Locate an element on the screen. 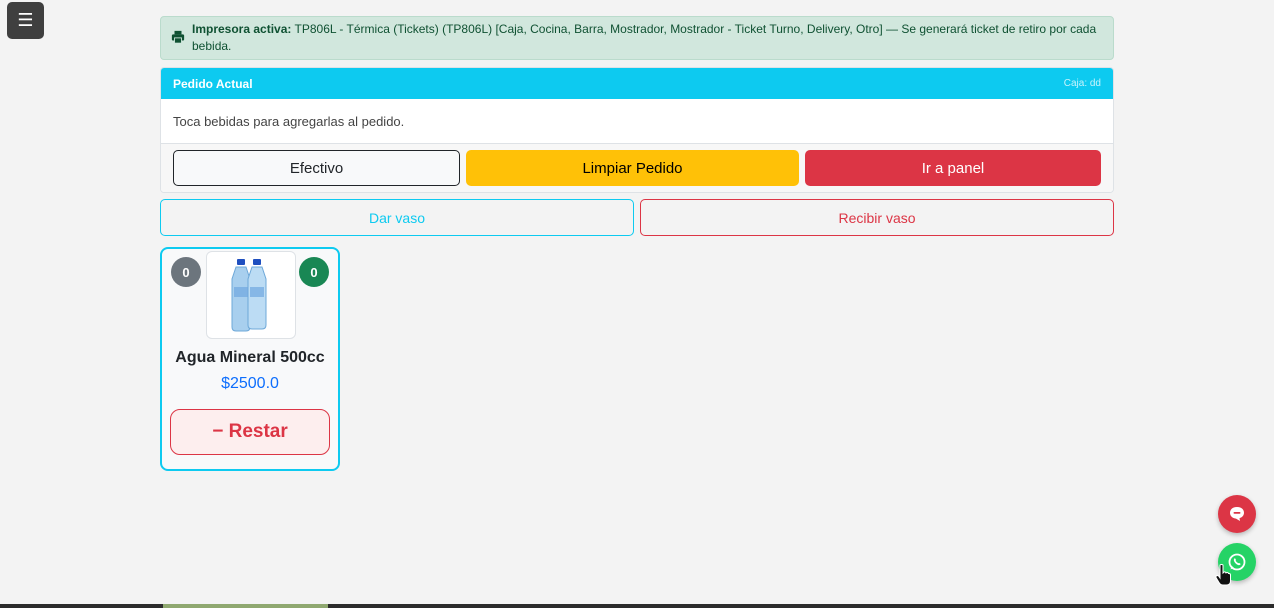 The width and height of the screenshot is (1274, 608). efectivo-button: Efectivo is located at coordinates (316, 168).